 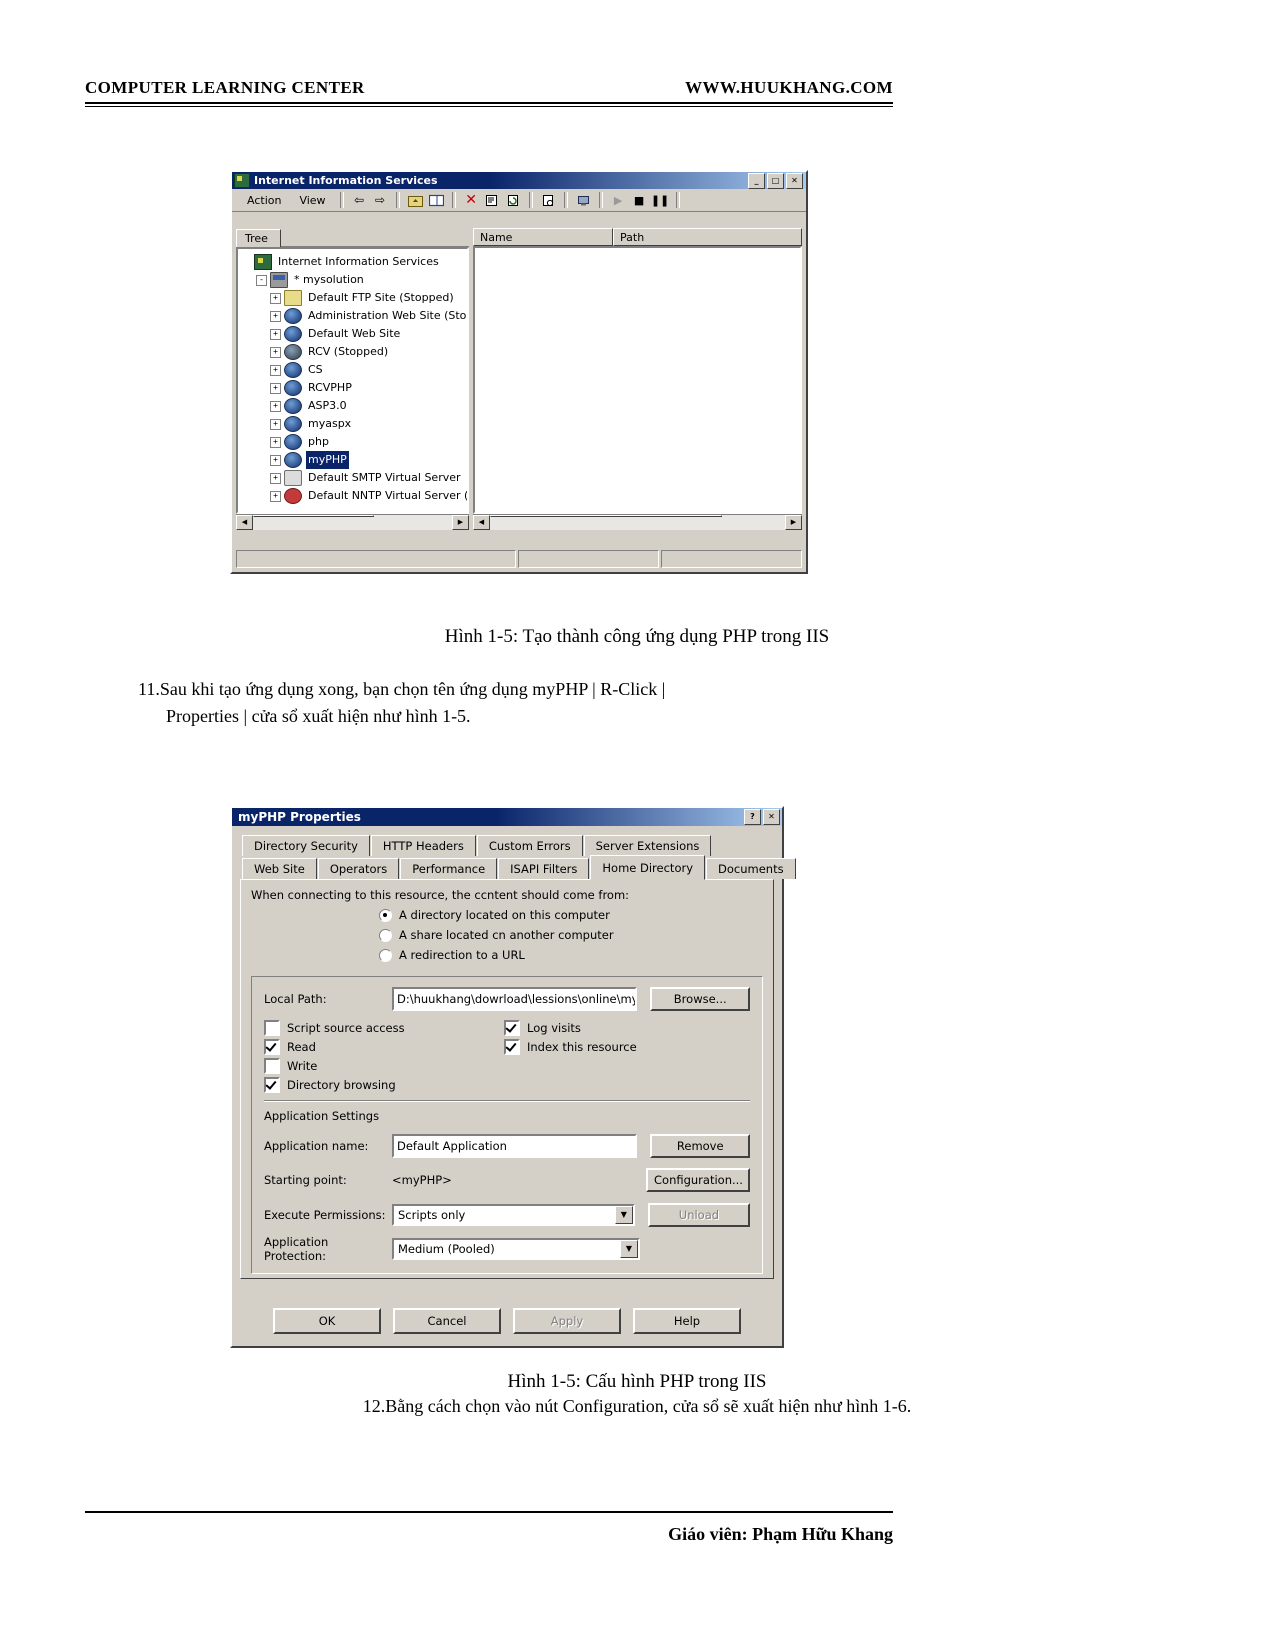 I want to click on radio-a-redirection-to-a-url: A redirection to a URL, so click(x=571, y=955).